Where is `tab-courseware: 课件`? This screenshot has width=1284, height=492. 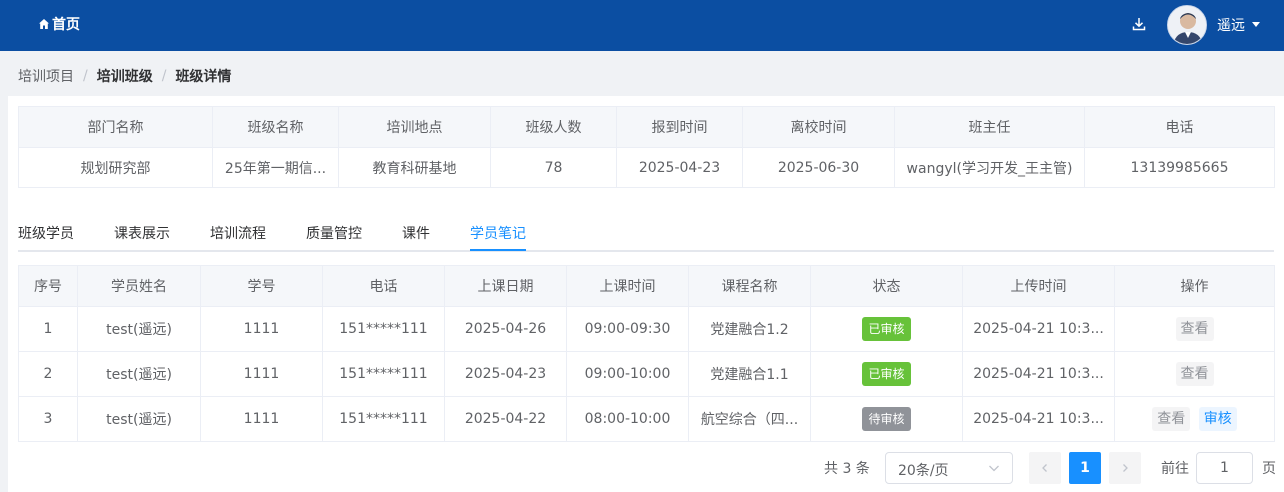 tab-courseware: 课件 is located at coordinates (416, 233).